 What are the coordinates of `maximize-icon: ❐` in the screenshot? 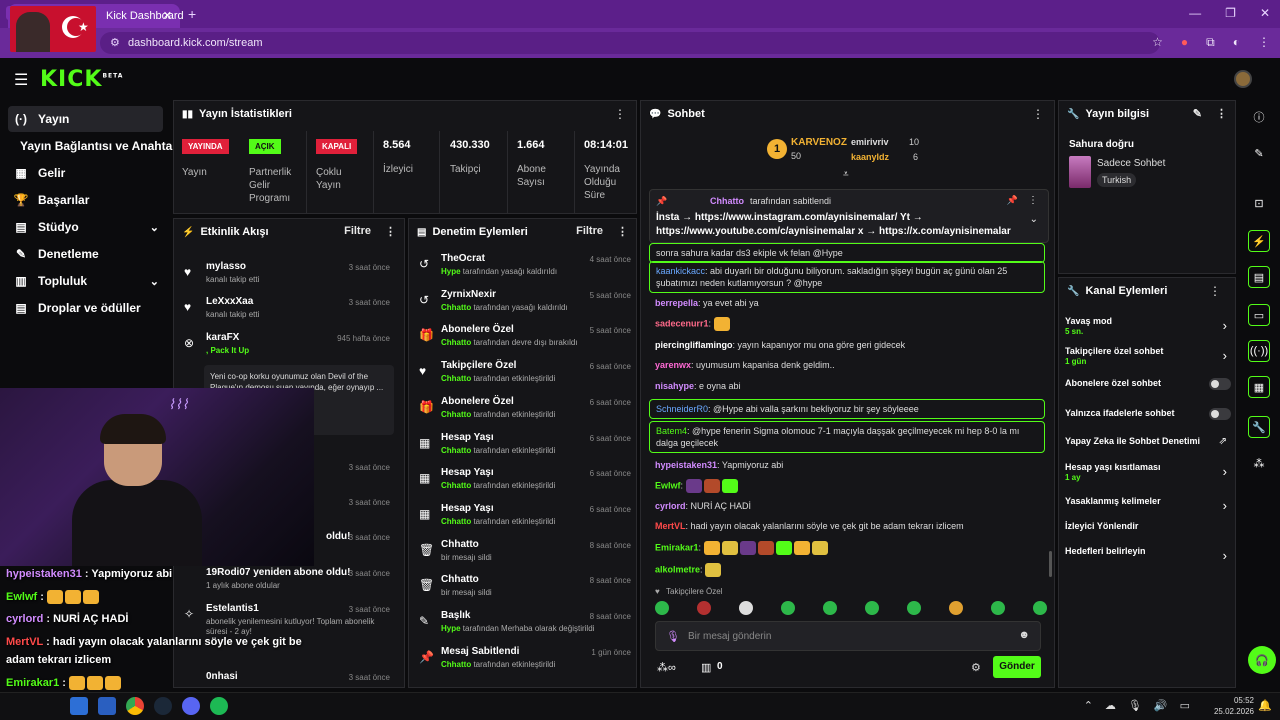 It's located at (1230, 13).